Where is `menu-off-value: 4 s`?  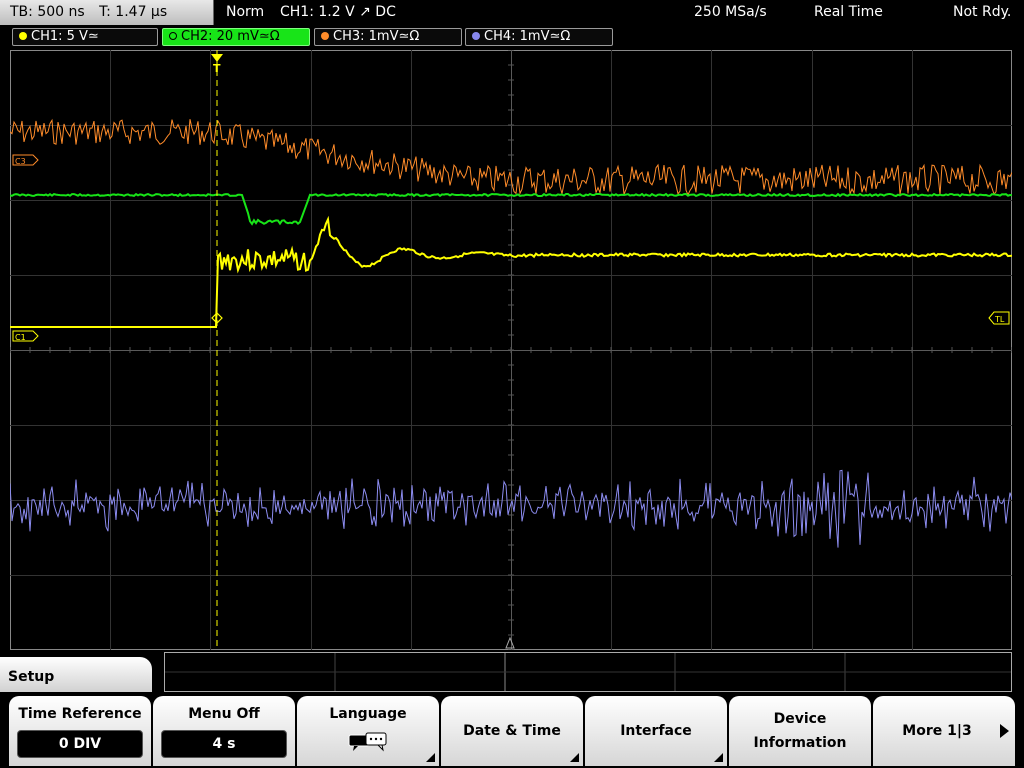
menu-off-value: 4 s is located at coordinates (224, 744).